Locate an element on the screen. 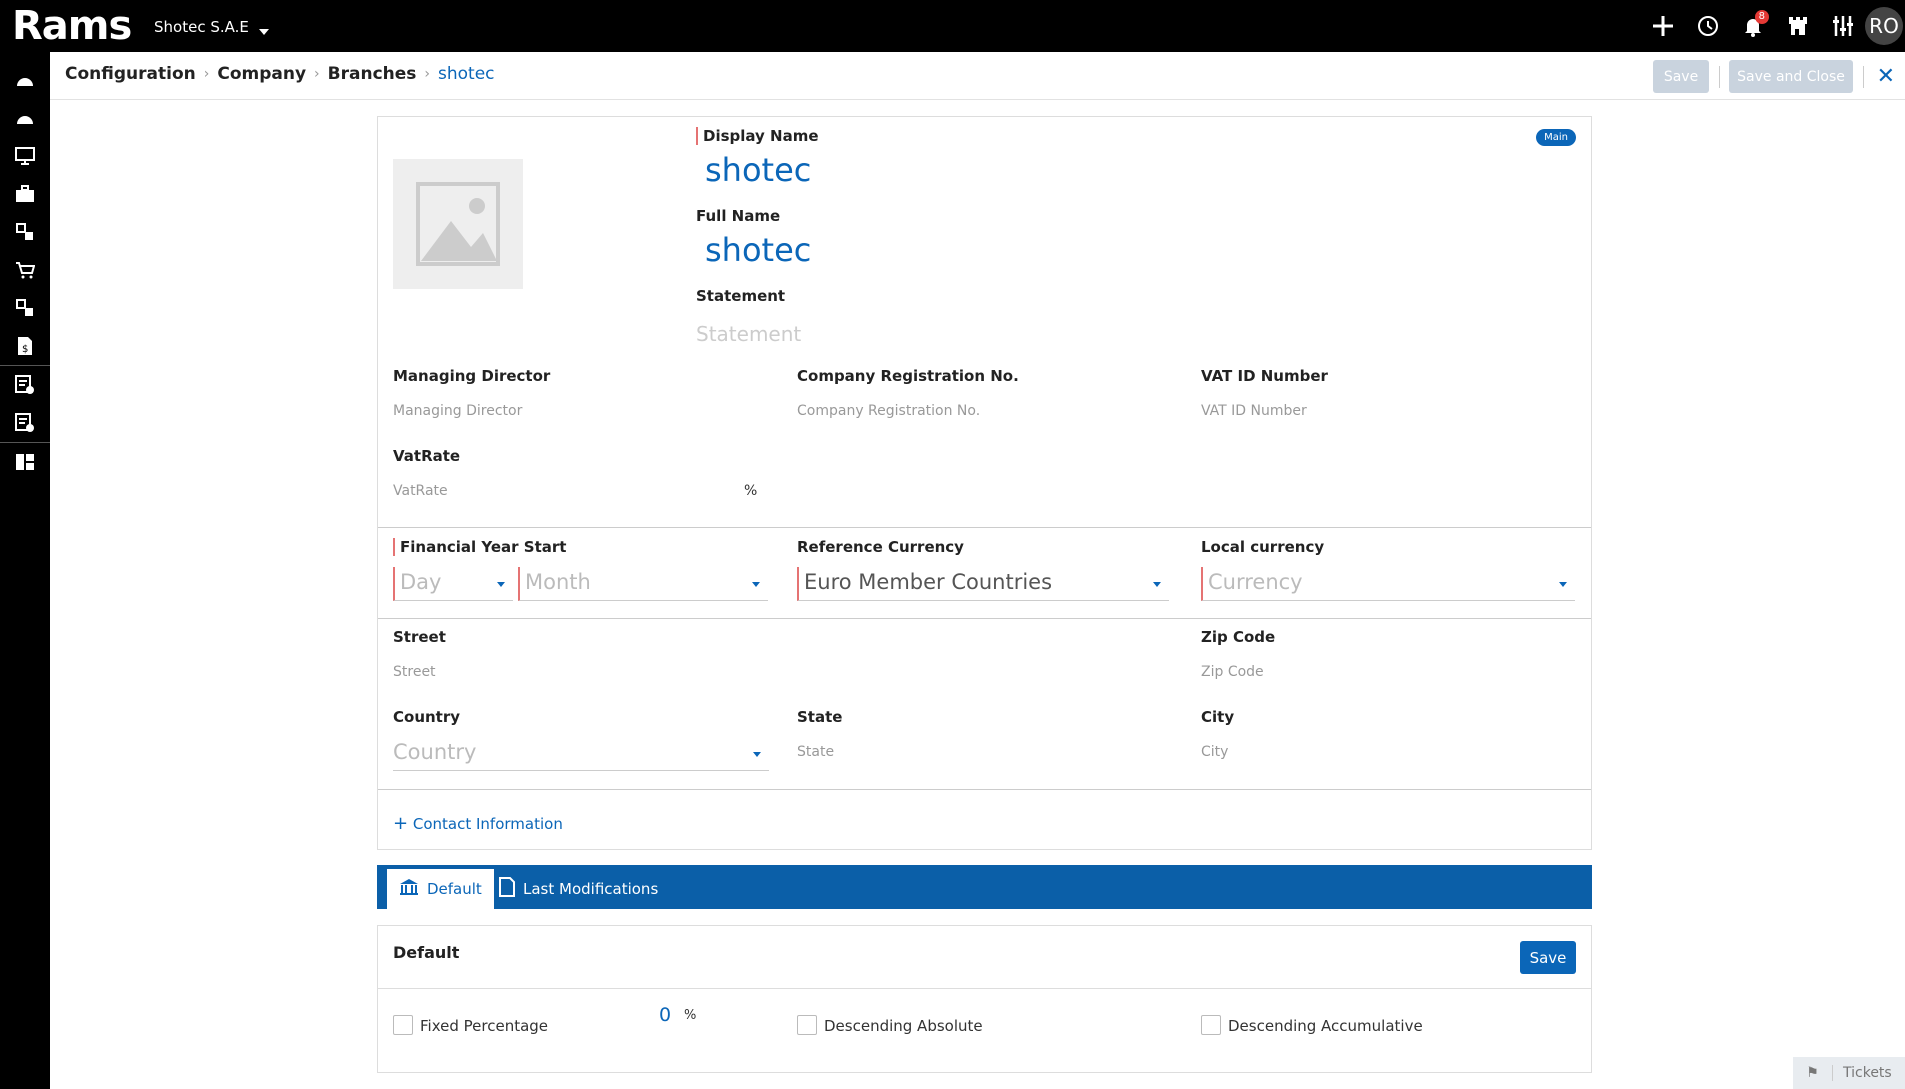 The width and height of the screenshot is (1905, 1089). avatar: RO is located at coordinates (1884, 26).